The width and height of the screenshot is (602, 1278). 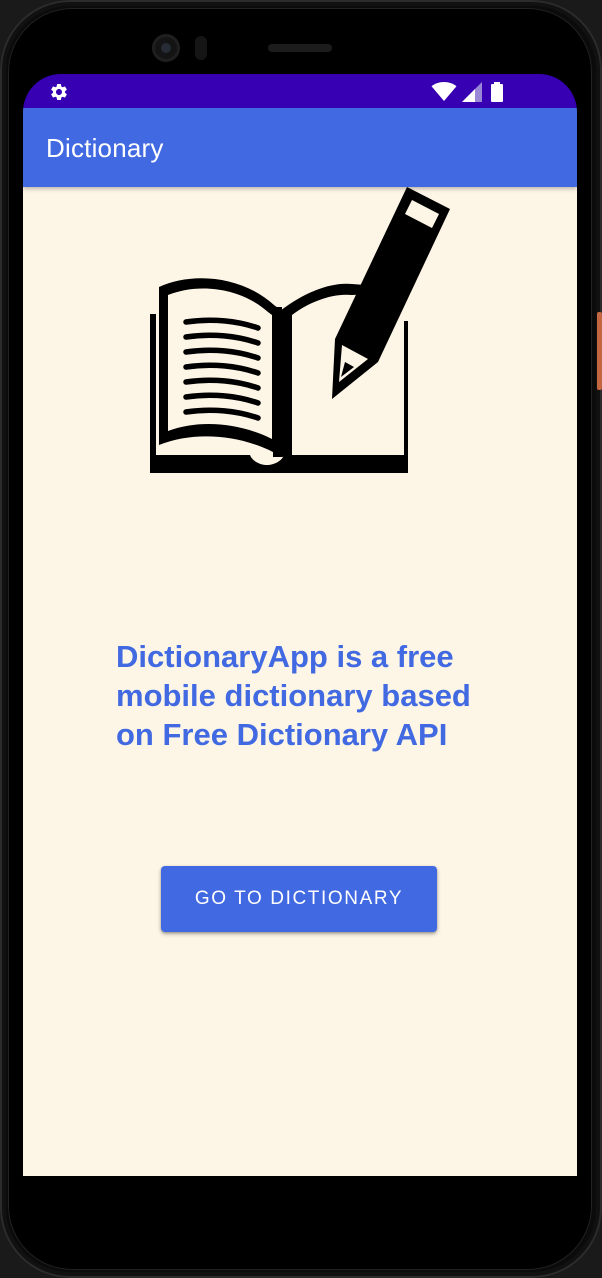 What do you see at coordinates (201, 48) in the screenshot?
I see `proximity-sensor` at bounding box center [201, 48].